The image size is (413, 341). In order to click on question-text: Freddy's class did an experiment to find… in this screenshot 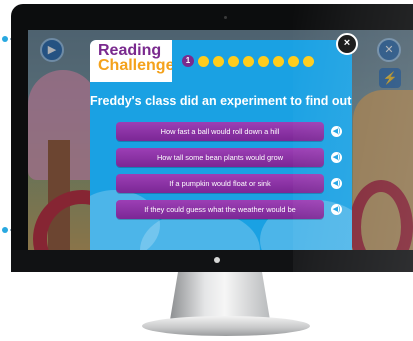, I will do `click(221, 101)`.